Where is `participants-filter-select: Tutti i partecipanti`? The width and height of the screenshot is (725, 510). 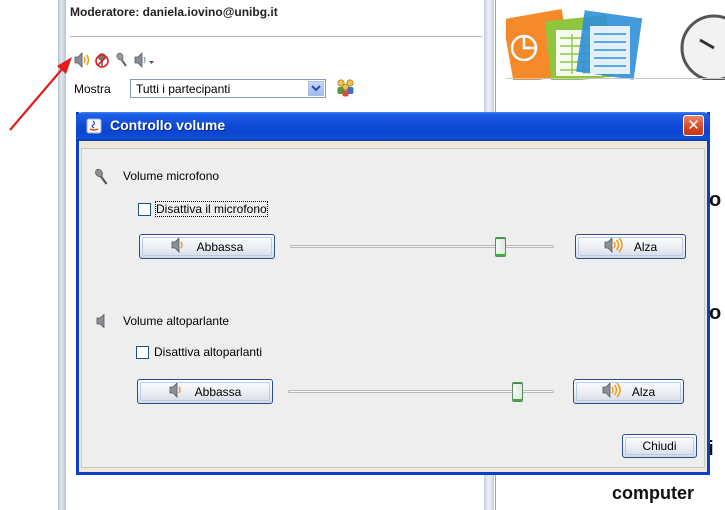
participants-filter-select: Tutti i partecipanti is located at coordinates (228, 88).